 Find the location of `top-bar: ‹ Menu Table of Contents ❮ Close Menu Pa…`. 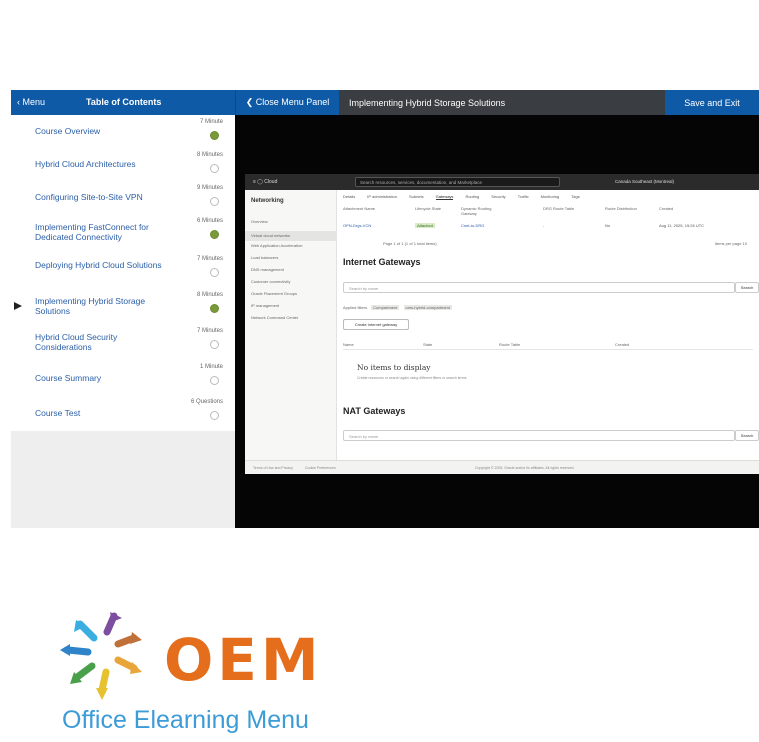

top-bar: ‹ Menu Table of Contents ❮ Close Menu Pa… is located at coordinates (385, 102).